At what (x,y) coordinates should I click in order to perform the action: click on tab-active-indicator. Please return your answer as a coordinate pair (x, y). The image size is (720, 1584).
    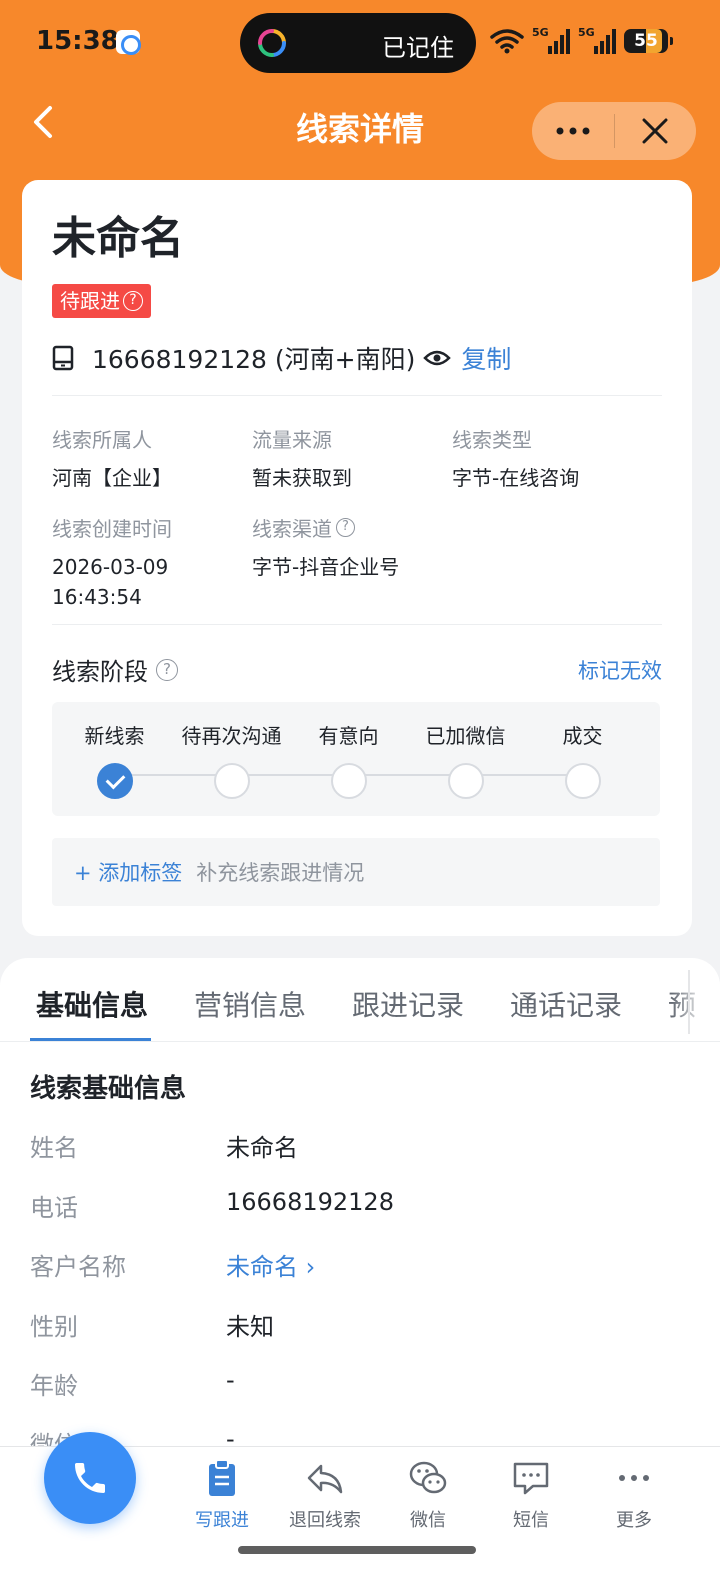
    Looking at the image, I should click on (90, 1039).